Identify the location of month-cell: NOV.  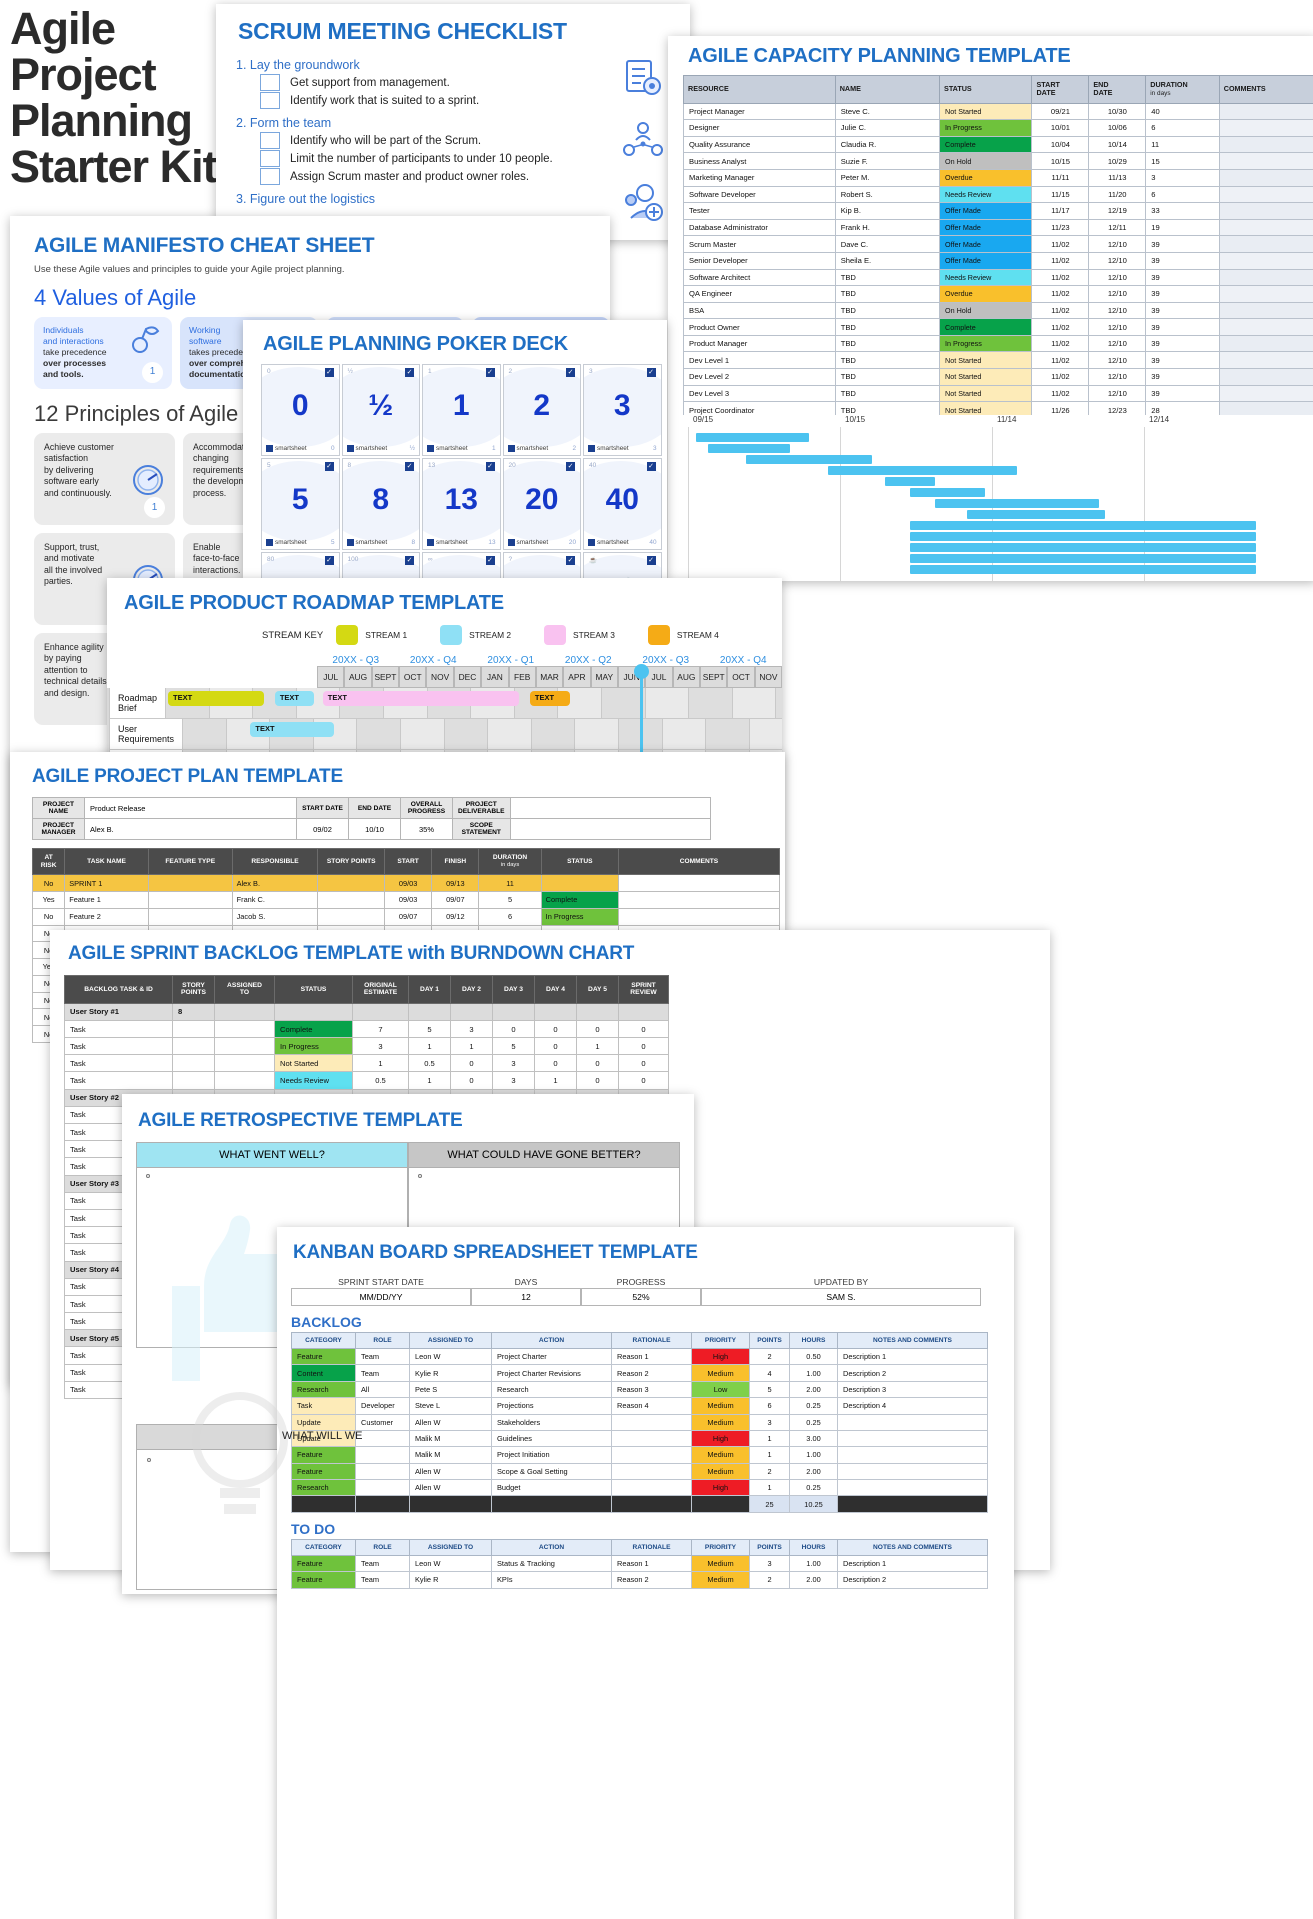
(440, 677).